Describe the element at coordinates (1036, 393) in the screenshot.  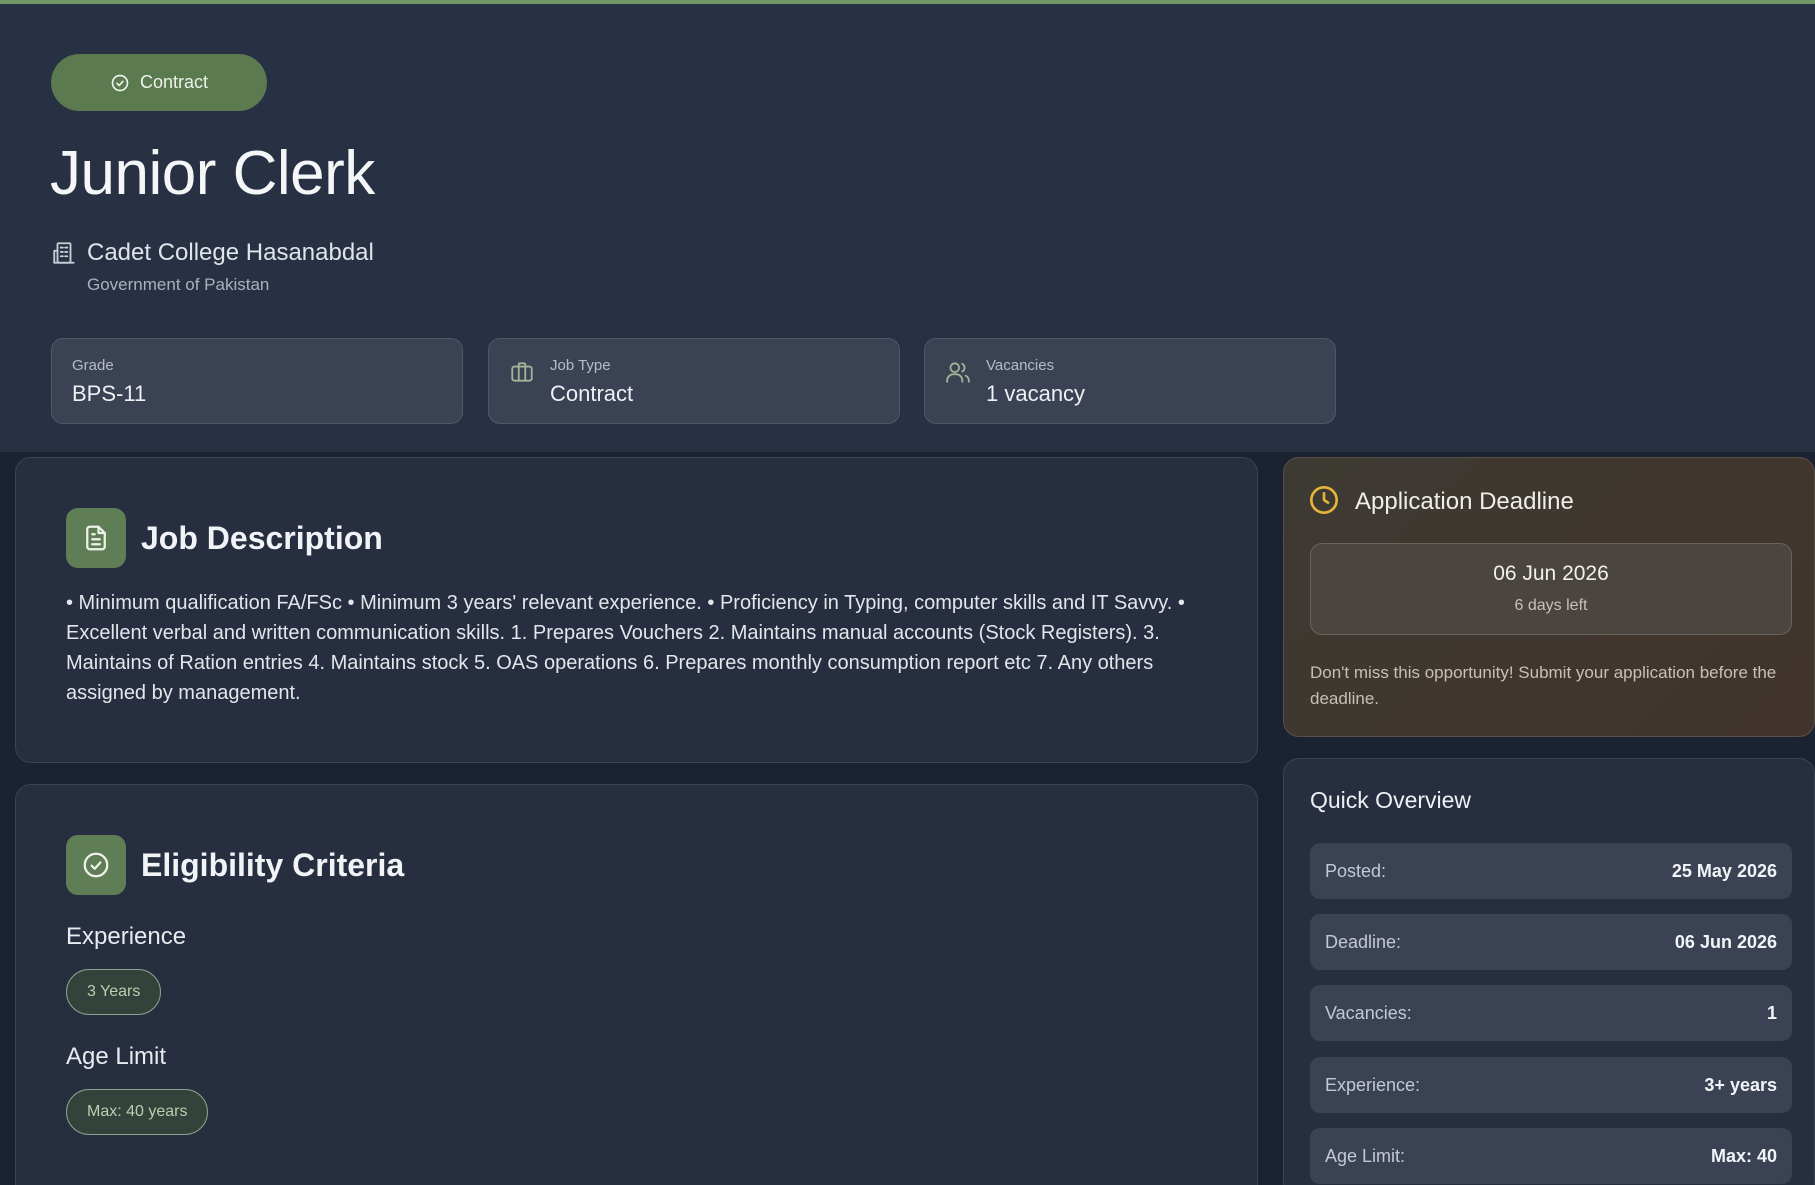
I see `stat-vacancies-value: 1 vacancy` at that location.